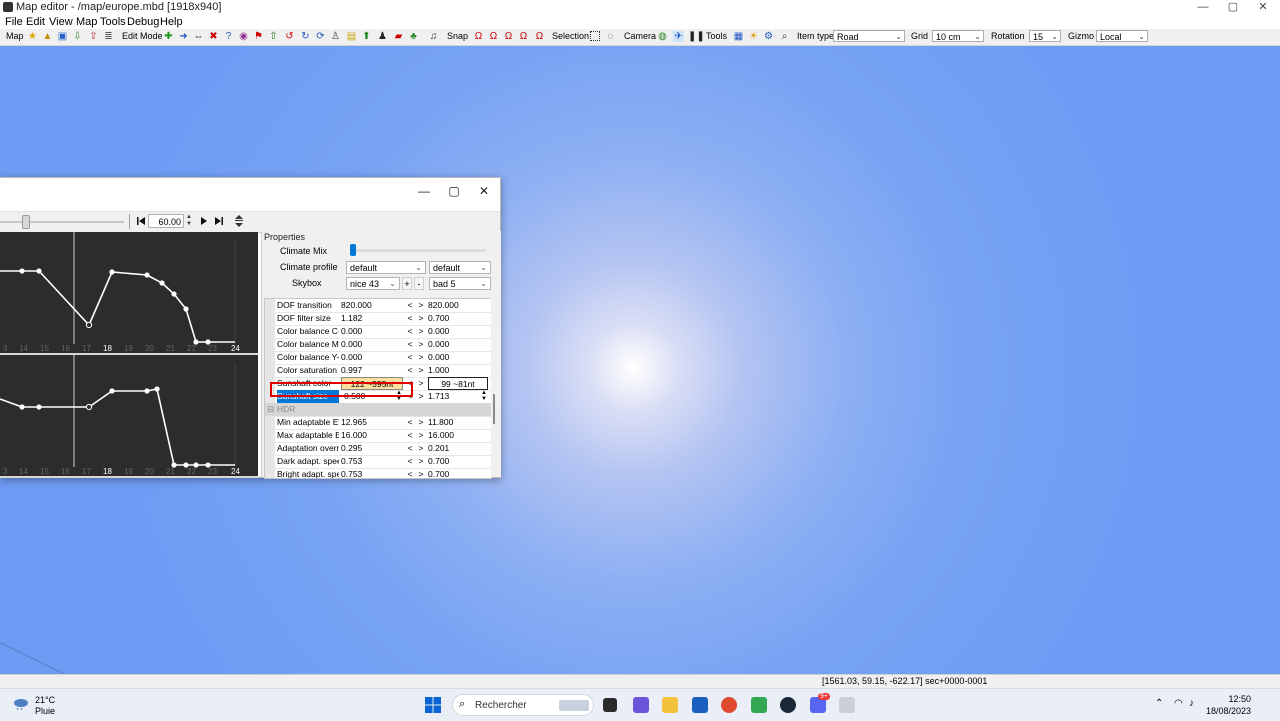 The height and width of the screenshot is (721, 1280). What do you see at coordinates (14, 22) in the screenshot?
I see `menu-file: File` at bounding box center [14, 22].